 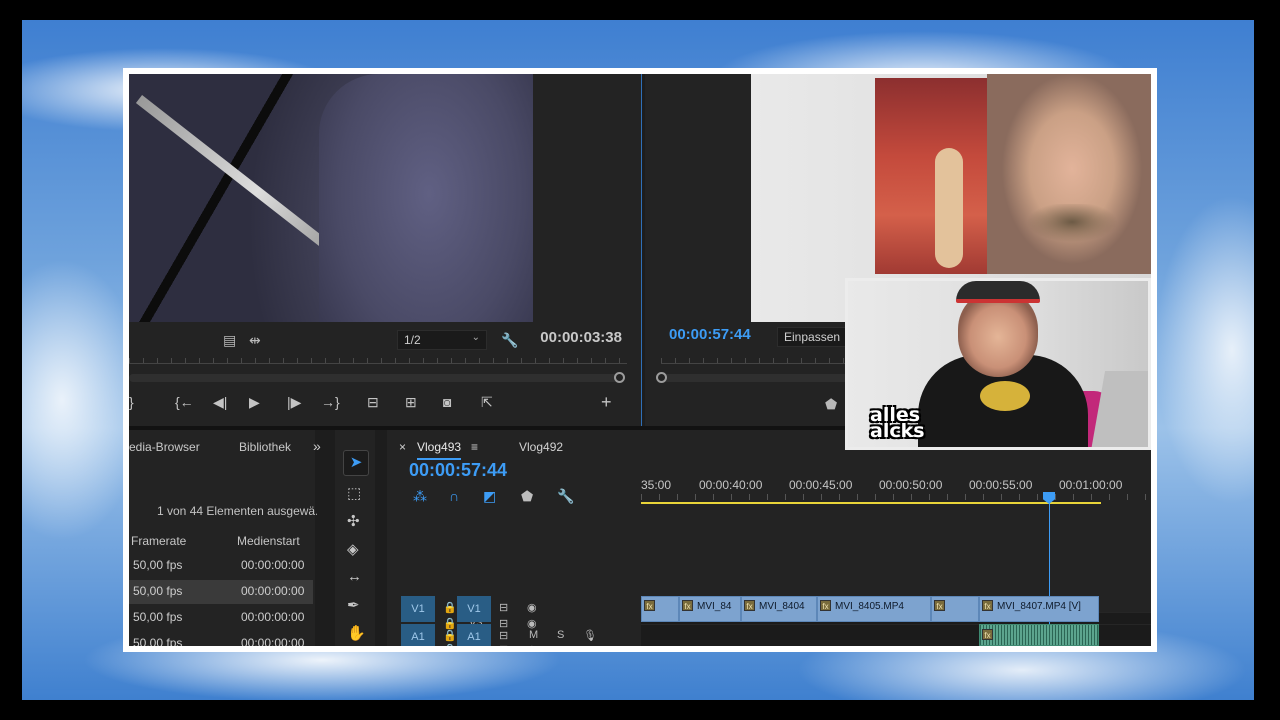 I want to click on film-icon: ▤, so click(x=229, y=340).